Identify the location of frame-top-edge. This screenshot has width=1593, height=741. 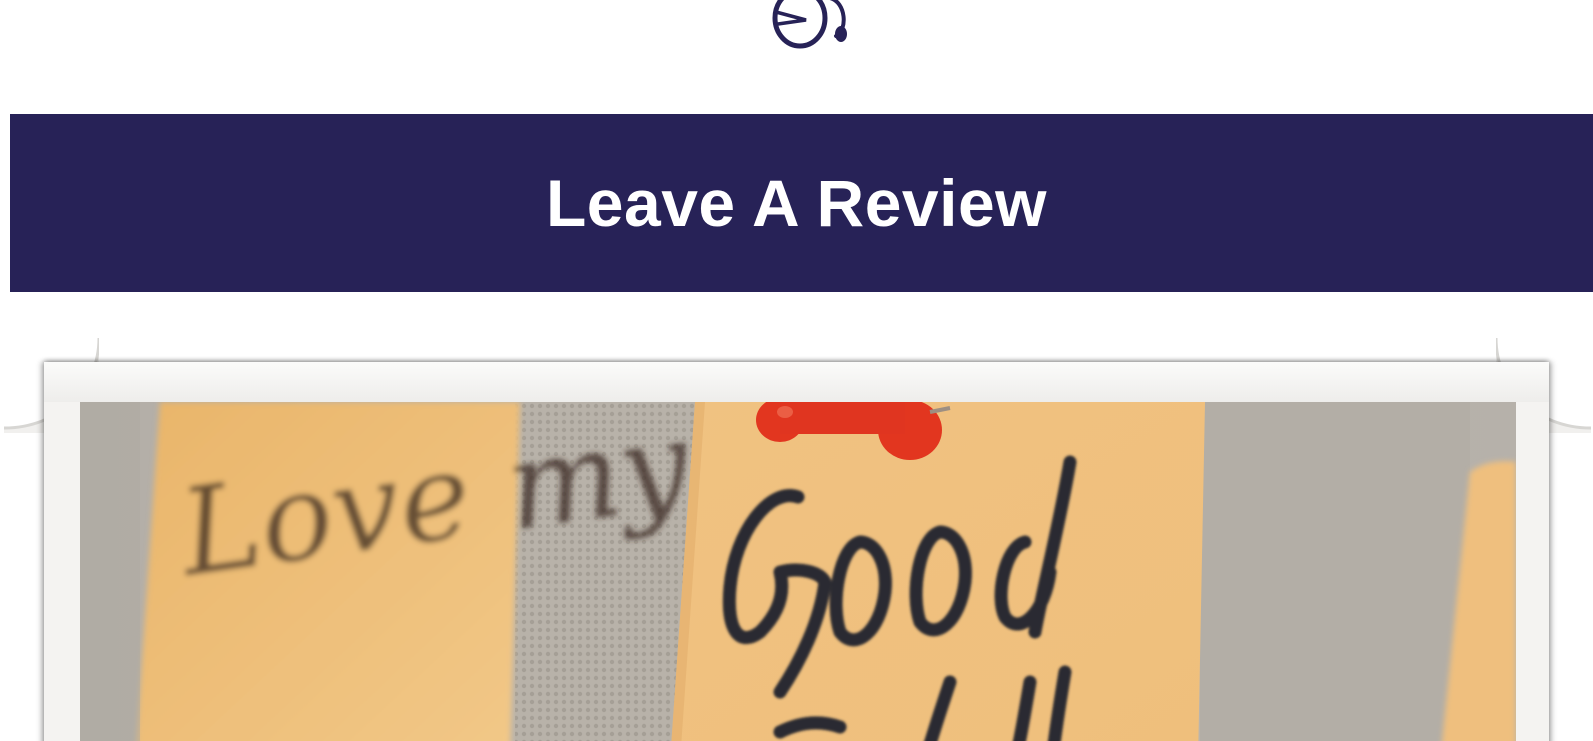
(796, 382).